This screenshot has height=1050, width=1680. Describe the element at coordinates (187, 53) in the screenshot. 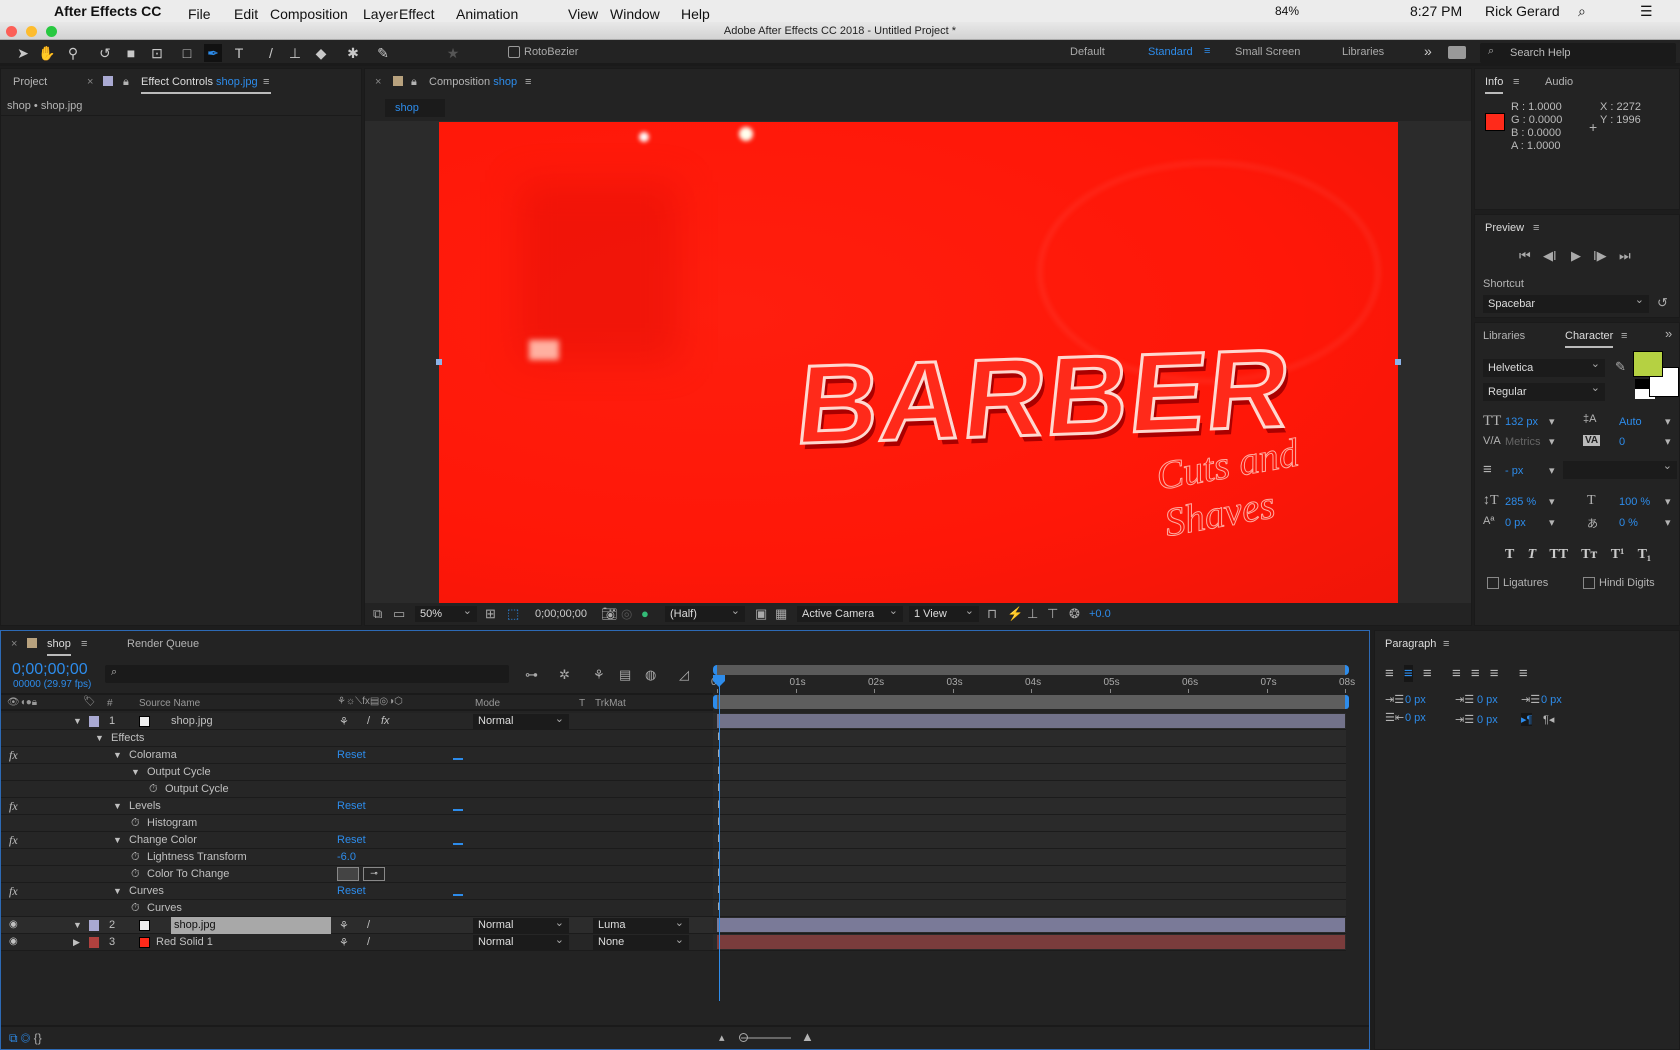

I see `rectangle-tool-icon: □` at that location.